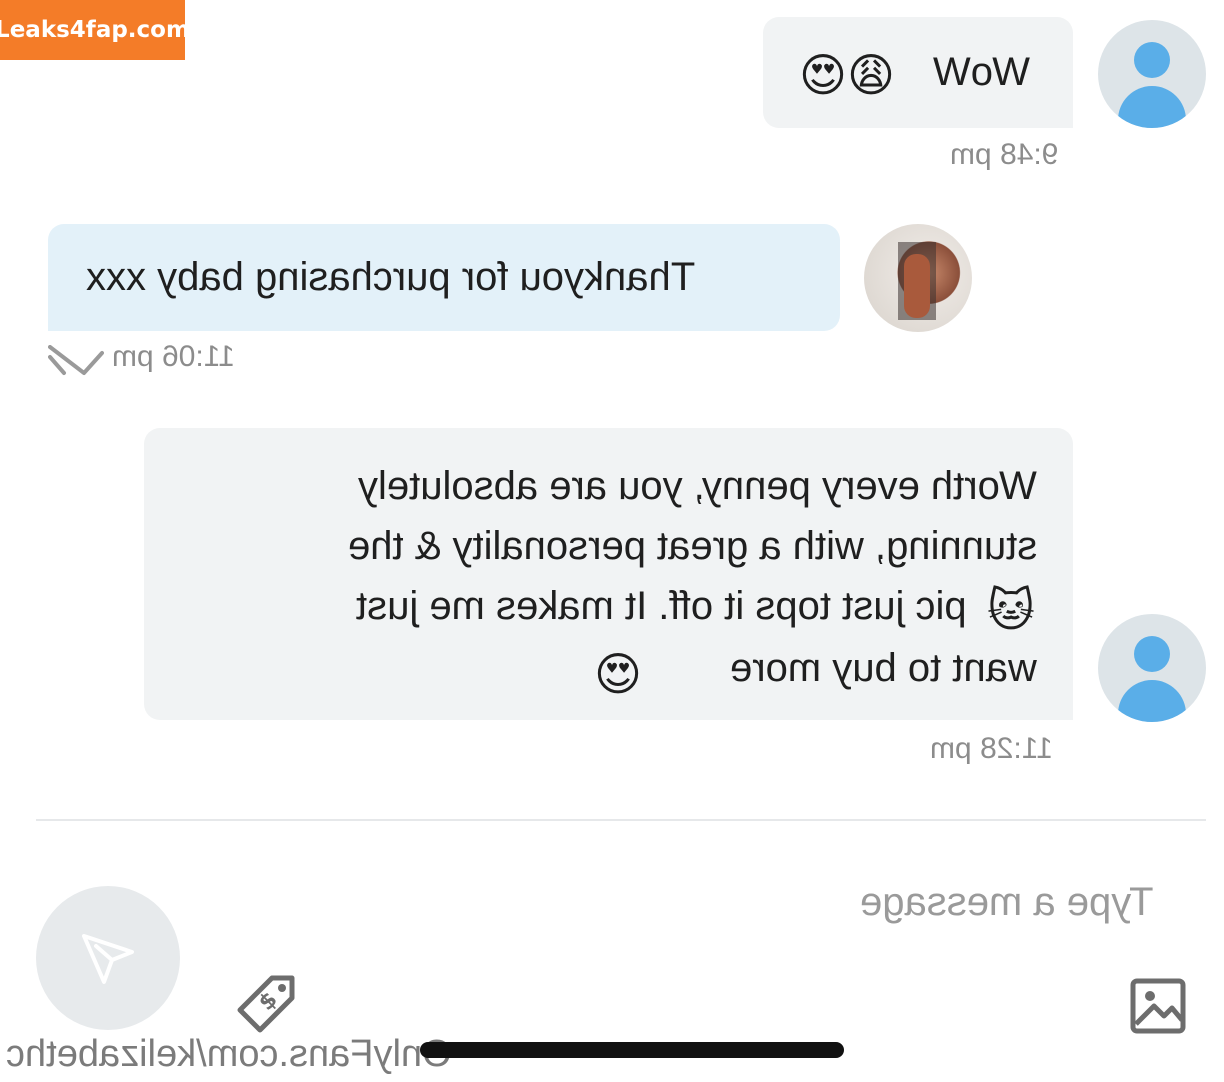  I want to click on cat-emoji: 🐱, so click(1011, 610).